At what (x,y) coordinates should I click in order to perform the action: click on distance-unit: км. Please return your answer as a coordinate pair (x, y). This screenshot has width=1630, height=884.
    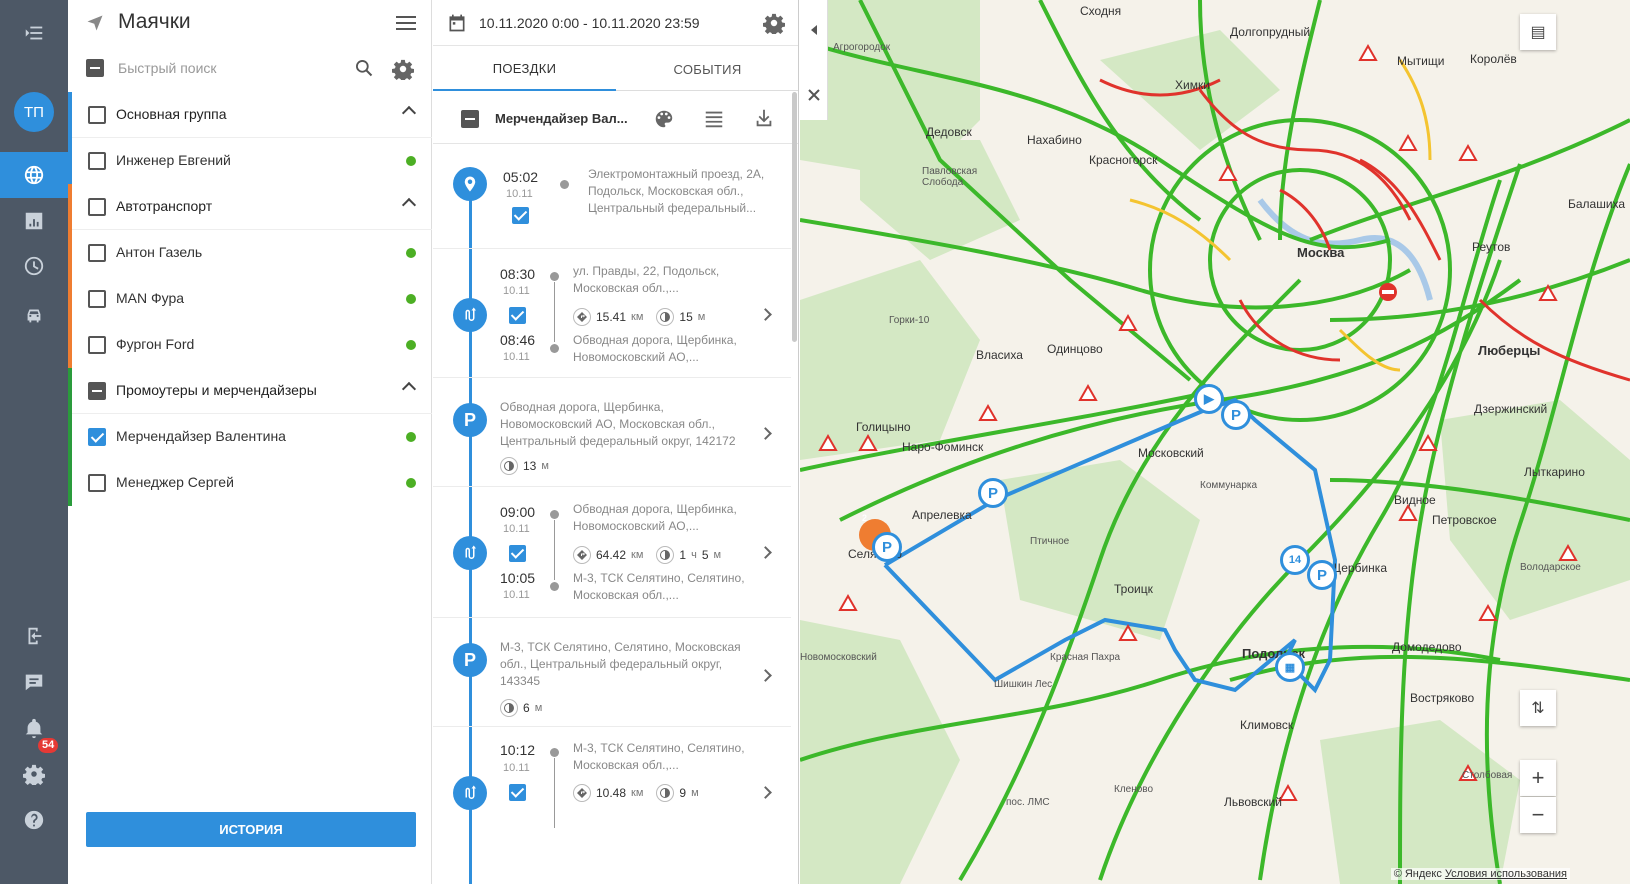
    Looking at the image, I should click on (637, 793).